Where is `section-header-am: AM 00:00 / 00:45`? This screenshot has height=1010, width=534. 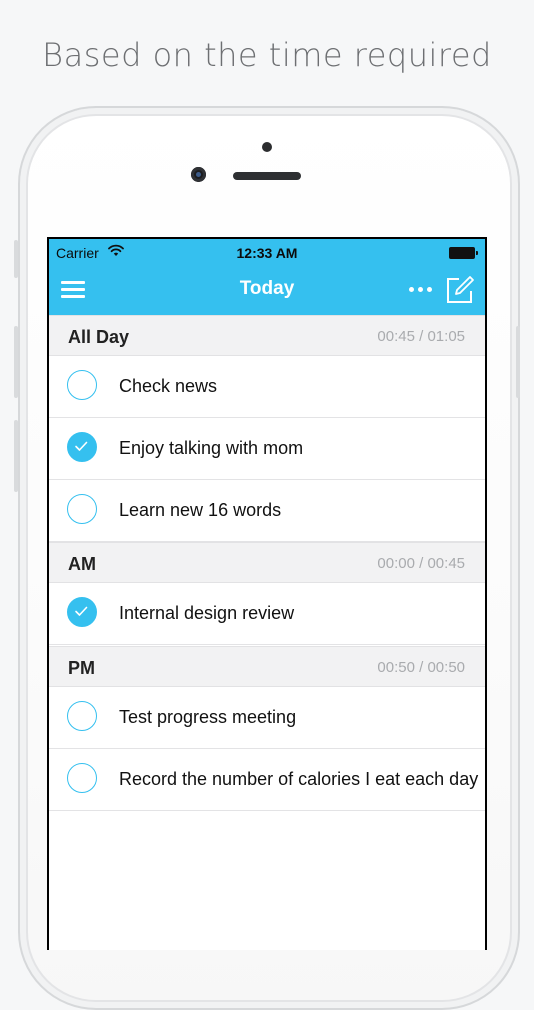
section-header-am: AM 00:00 / 00:45 is located at coordinates (267, 562).